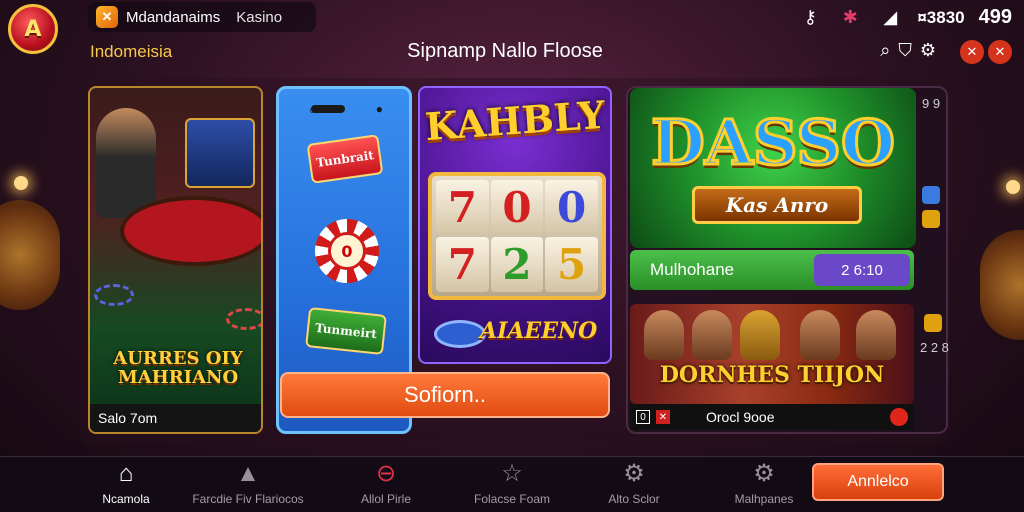 This screenshot has height=512, width=1024. What do you see at coordinates (173, 17) in the screenshot?
I see `app-name: Mdandanaims` at bounding box center [173, 17].